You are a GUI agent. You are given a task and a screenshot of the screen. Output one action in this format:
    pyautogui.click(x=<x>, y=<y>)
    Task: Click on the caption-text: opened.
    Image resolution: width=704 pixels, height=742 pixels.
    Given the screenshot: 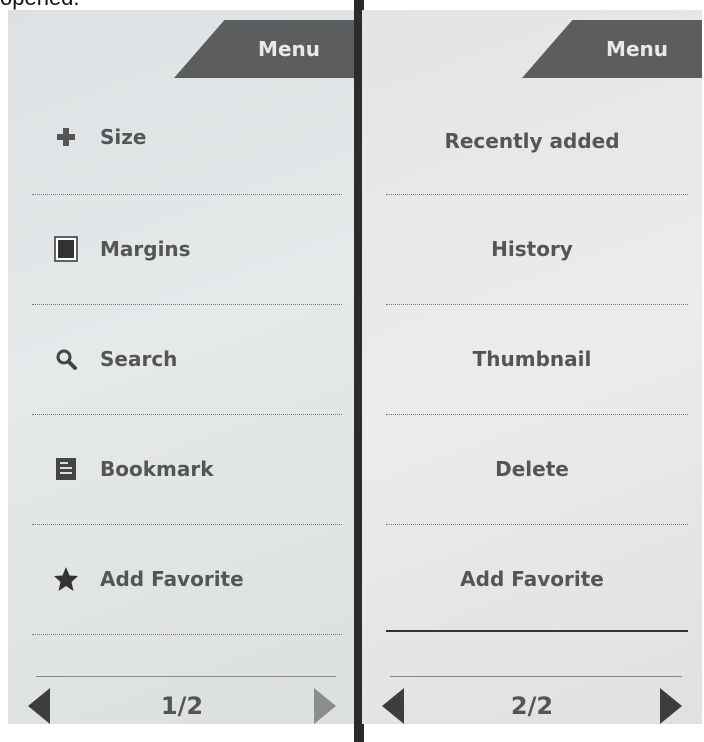 What is the action you would take?
    pyautogui.click(x=40, y=5)
    